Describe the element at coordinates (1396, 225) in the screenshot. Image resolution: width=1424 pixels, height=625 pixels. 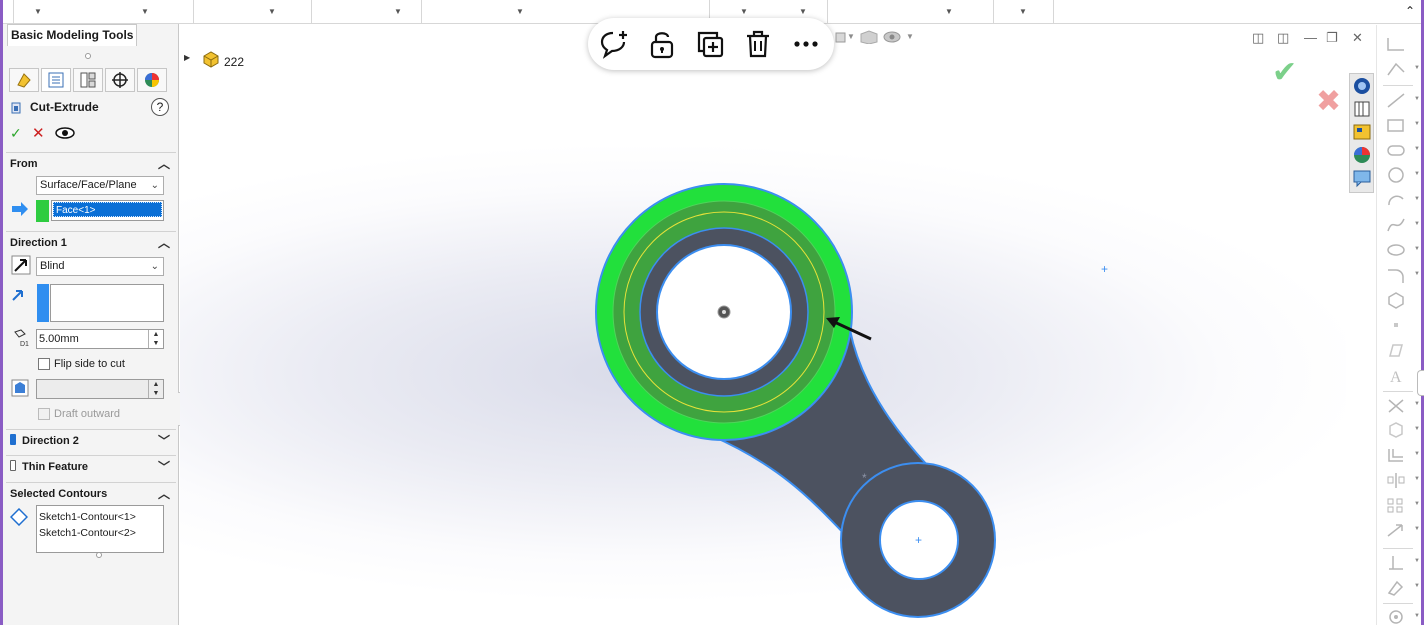
I see `spline-icon` at that location.